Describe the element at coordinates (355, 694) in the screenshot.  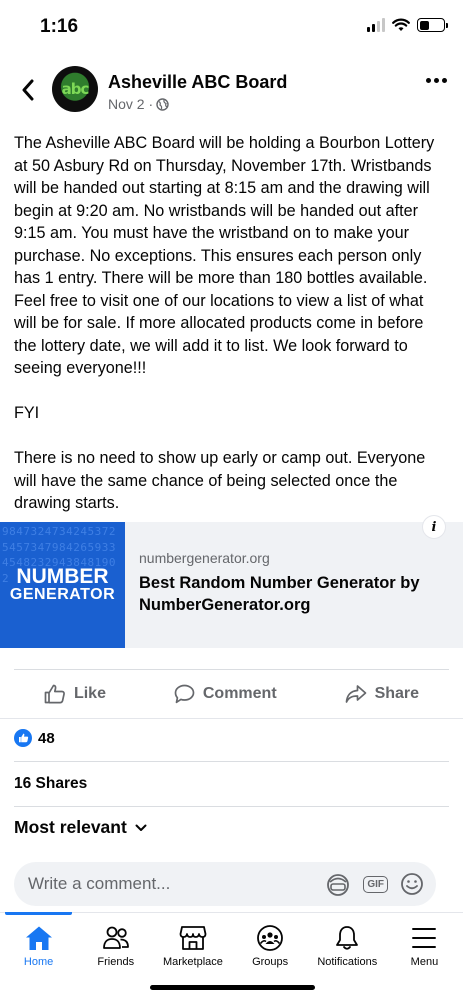
I see `share-arrow-icon` at that location.